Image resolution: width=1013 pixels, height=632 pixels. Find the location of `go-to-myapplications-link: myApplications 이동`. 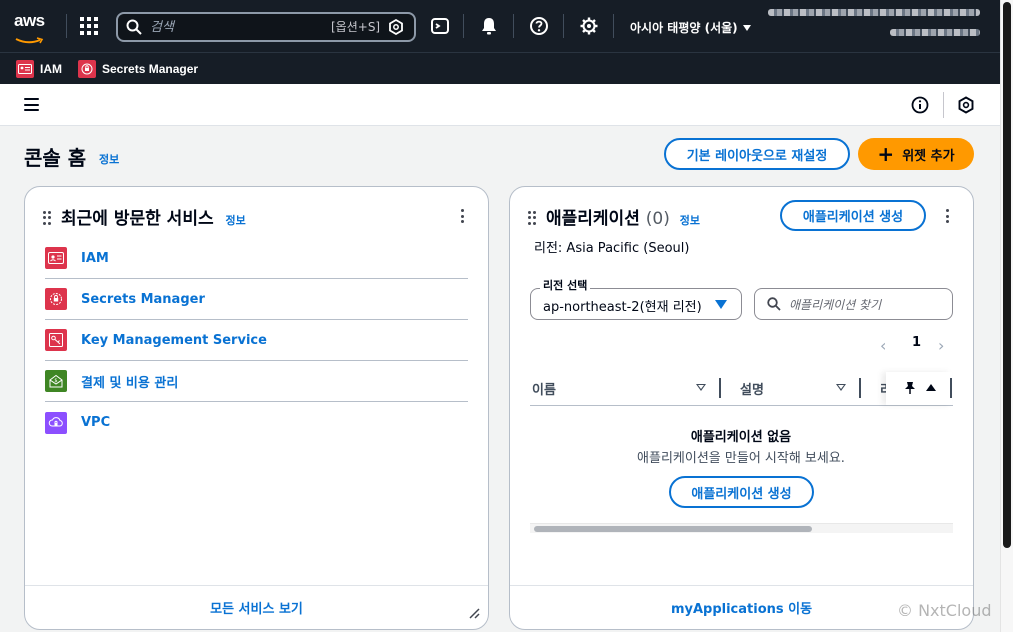

go-to-myapplications-link: myApplications 이동 is located at coordinates (741, 607).